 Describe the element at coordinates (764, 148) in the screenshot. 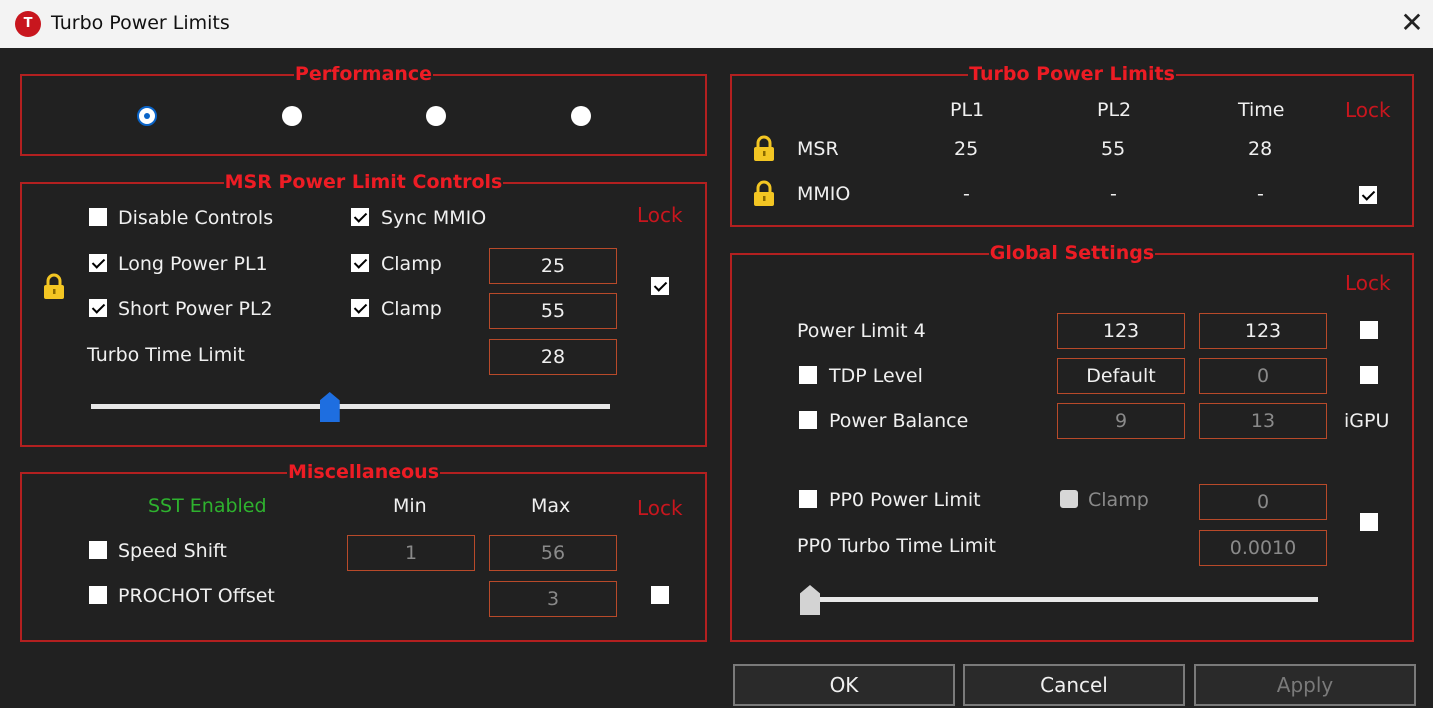

I see `msr-lock-icon` at that location.